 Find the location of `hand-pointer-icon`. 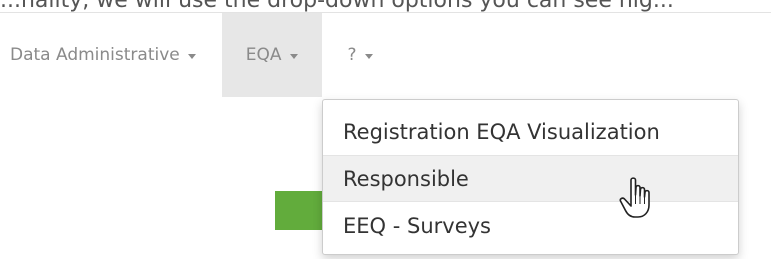

hand-pointer-icon is located at coordinates (634, 197).